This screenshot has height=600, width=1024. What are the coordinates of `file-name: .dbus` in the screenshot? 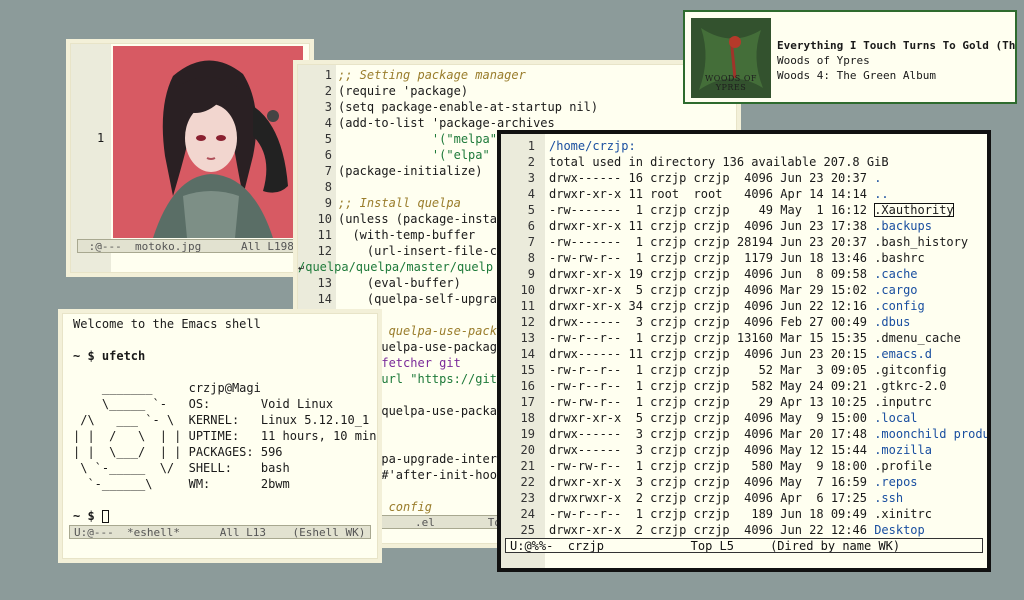 It's located at (892, 322).